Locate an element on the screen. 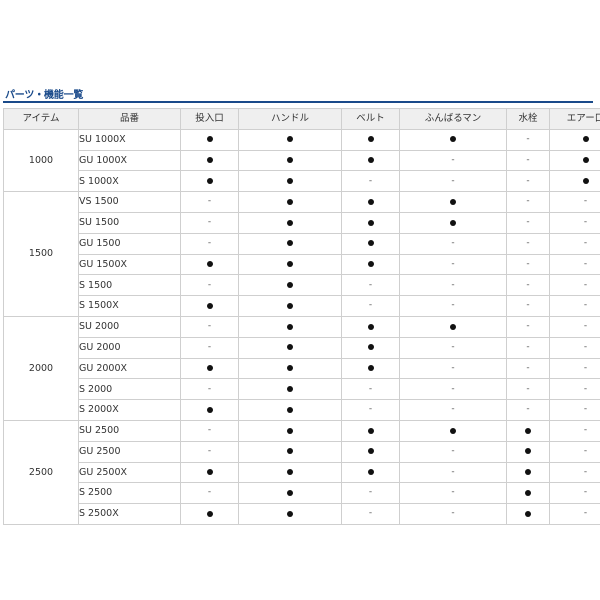  table-row: GU 1500X - - - is located at coordinates (302, 264).